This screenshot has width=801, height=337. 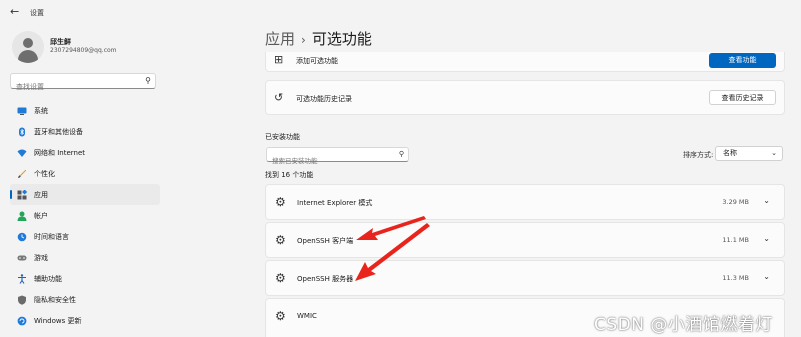 What do you see at coordinates (41, 110) in the screenshot?
I see `sidebar-item-label: 系统` at bounding box center [41, 110].